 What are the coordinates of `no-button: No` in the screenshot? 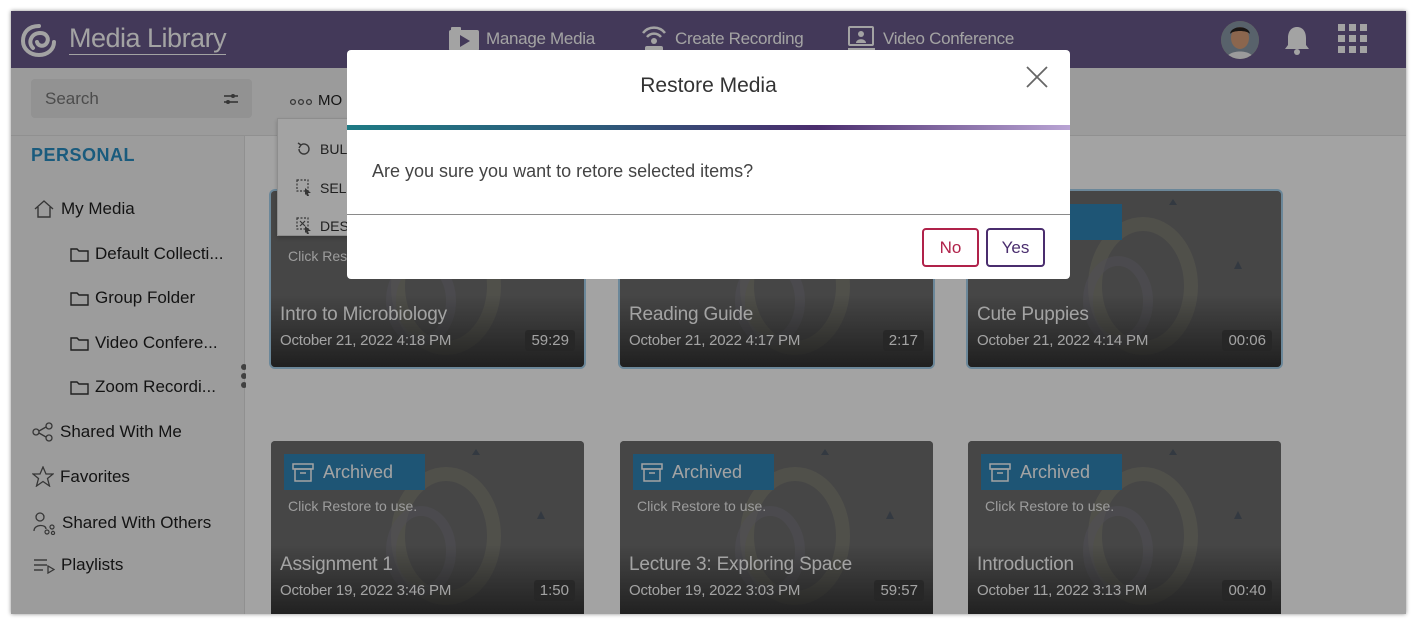 It's located at (950, 247).